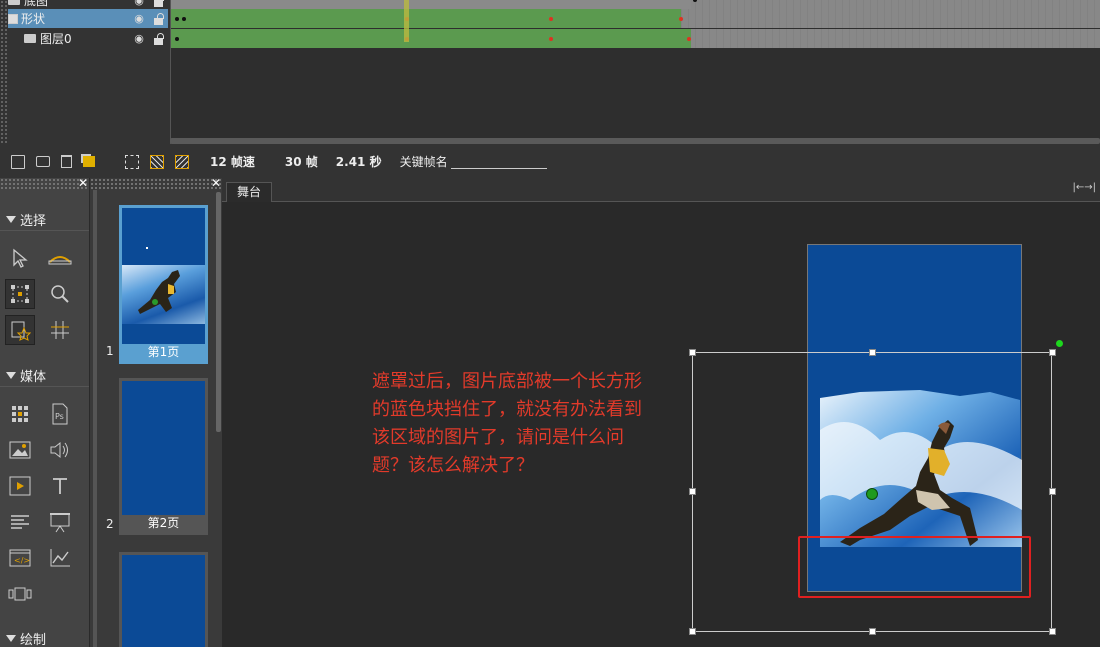 This screenshot has width=1100, height=647. What do you see at coordinates (20, 294) in the screenshot?
I see `transform-tool-icon` at bounding box center [20, 294].